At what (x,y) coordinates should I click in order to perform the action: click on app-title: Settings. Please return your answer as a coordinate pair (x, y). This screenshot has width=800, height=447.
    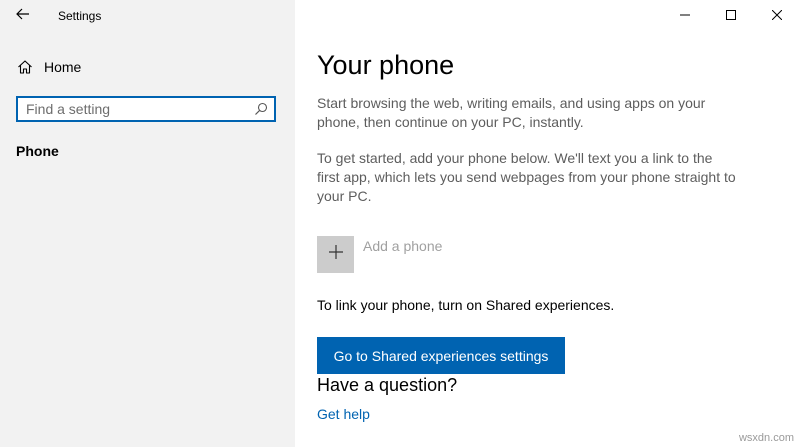
    Looking at the image, I should click on (80, 15).